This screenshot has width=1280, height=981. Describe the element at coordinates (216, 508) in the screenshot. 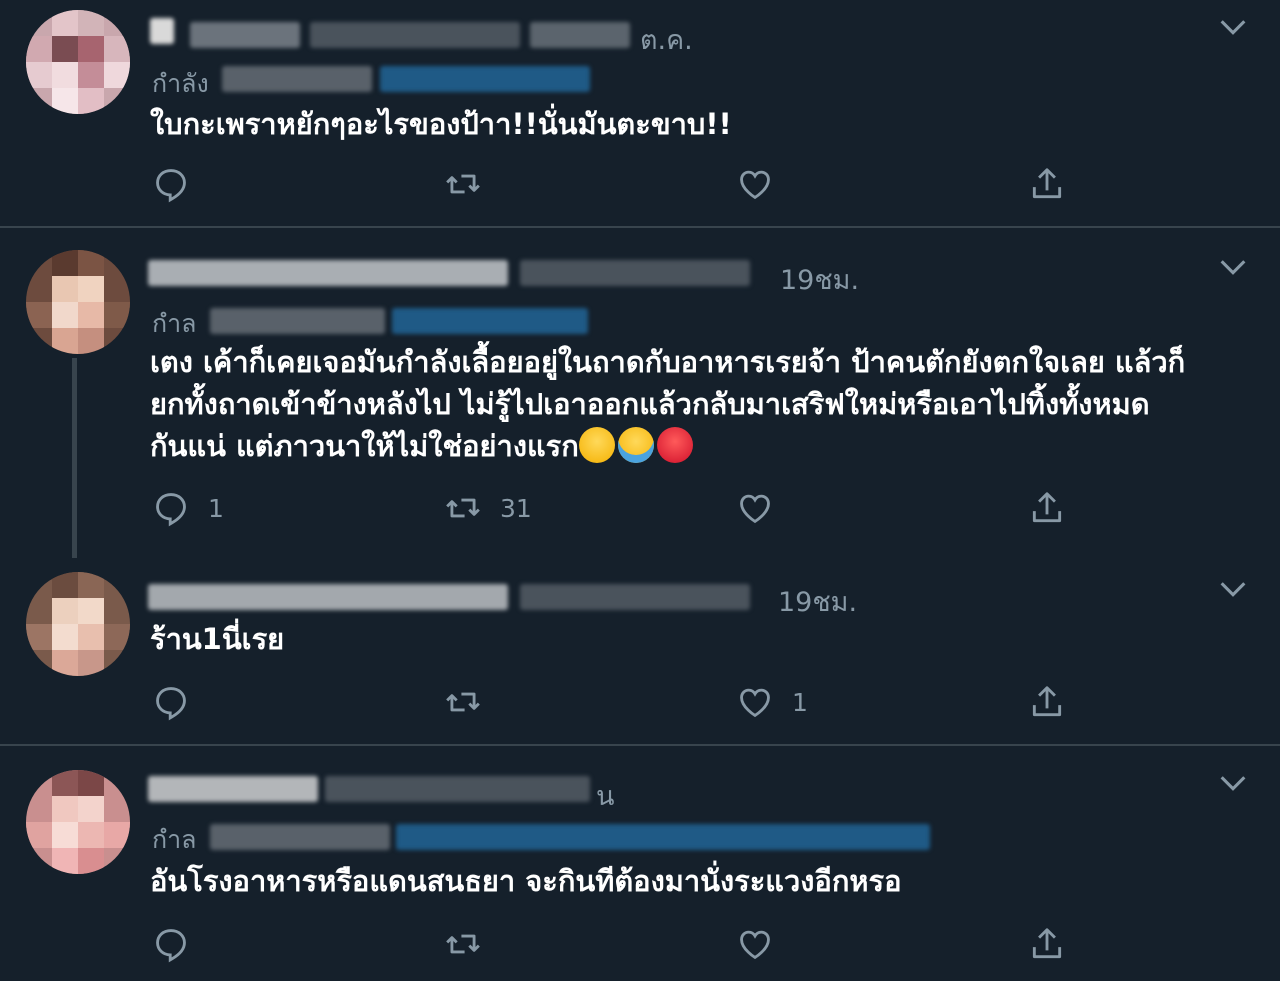

I see `reply-count: 1` at that location.